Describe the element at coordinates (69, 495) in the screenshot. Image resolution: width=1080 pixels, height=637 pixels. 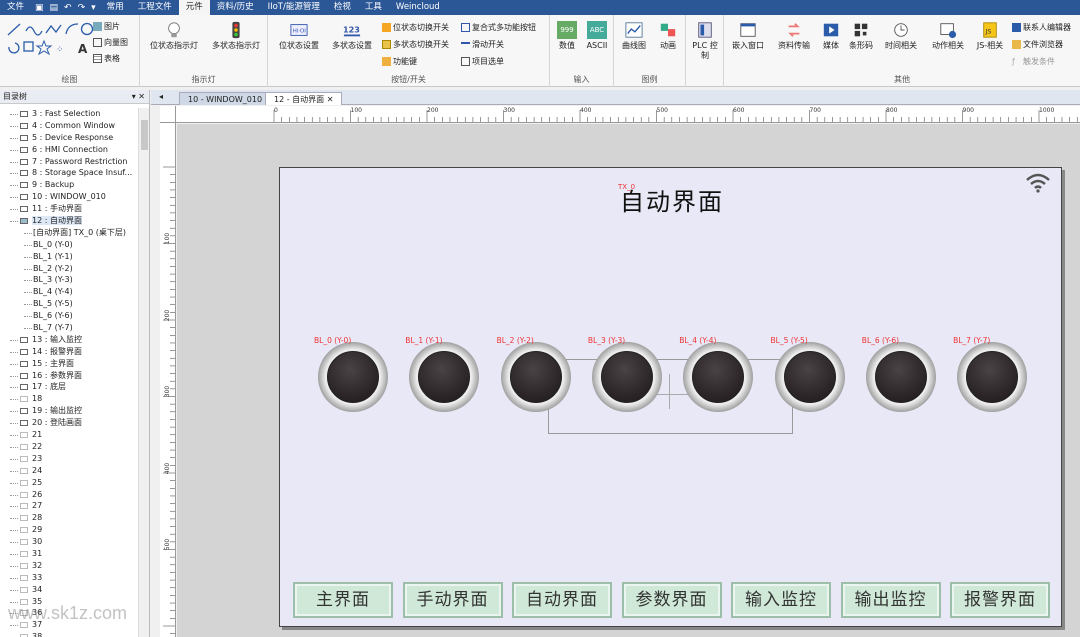
I see `tree-window-item: 26` at that location.